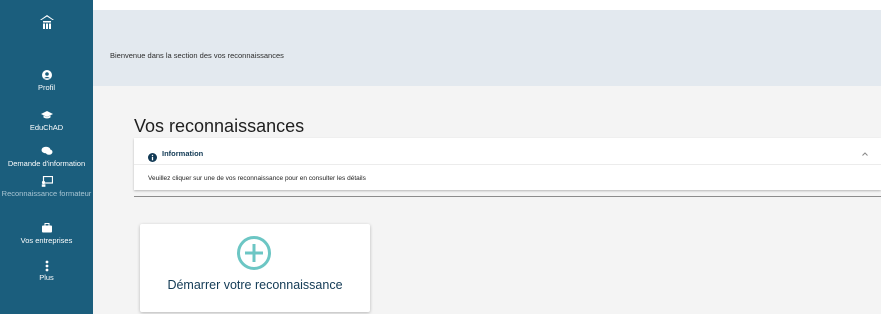 This screenshot has height=314, width=881. Describe the element at coordinates (152, 155) in the screenshot. I see `info-icon` at that location.